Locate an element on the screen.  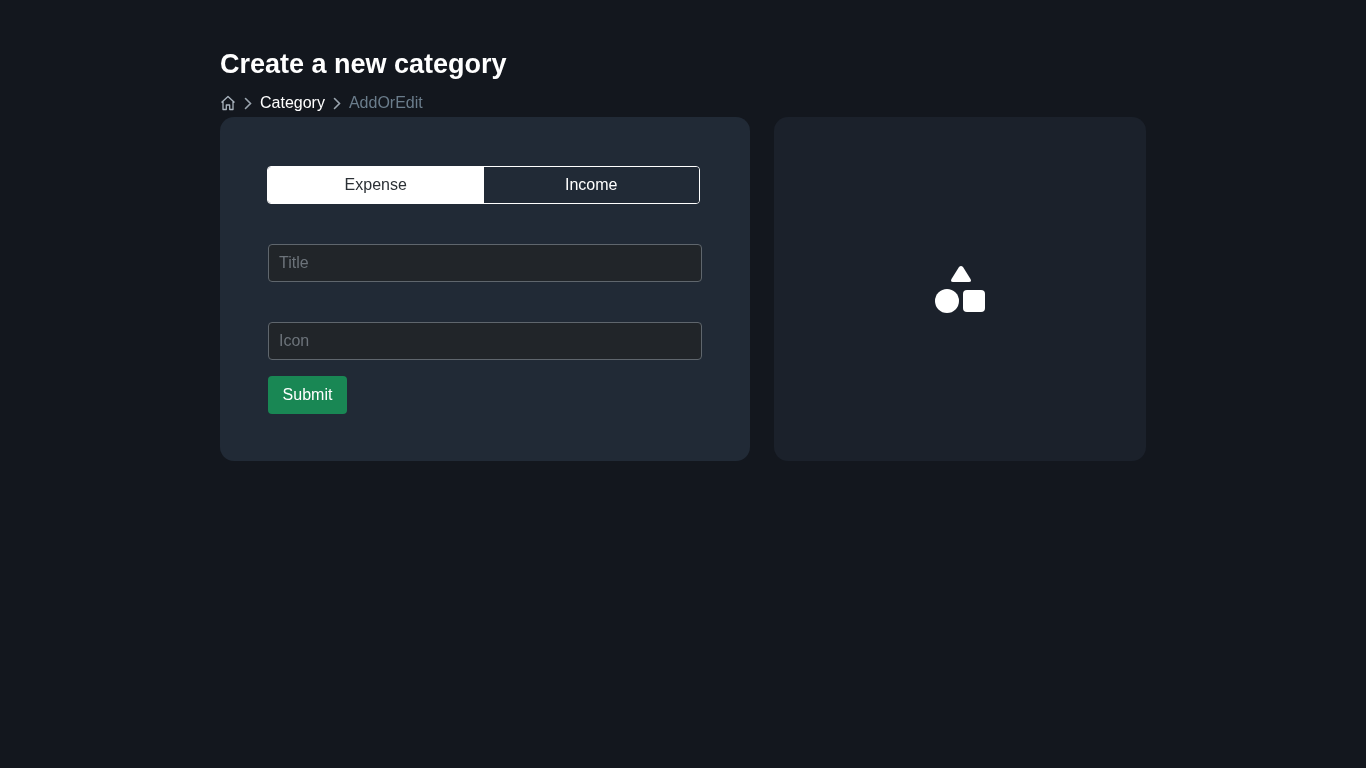
home-icon is located at coordinates (228, 103).